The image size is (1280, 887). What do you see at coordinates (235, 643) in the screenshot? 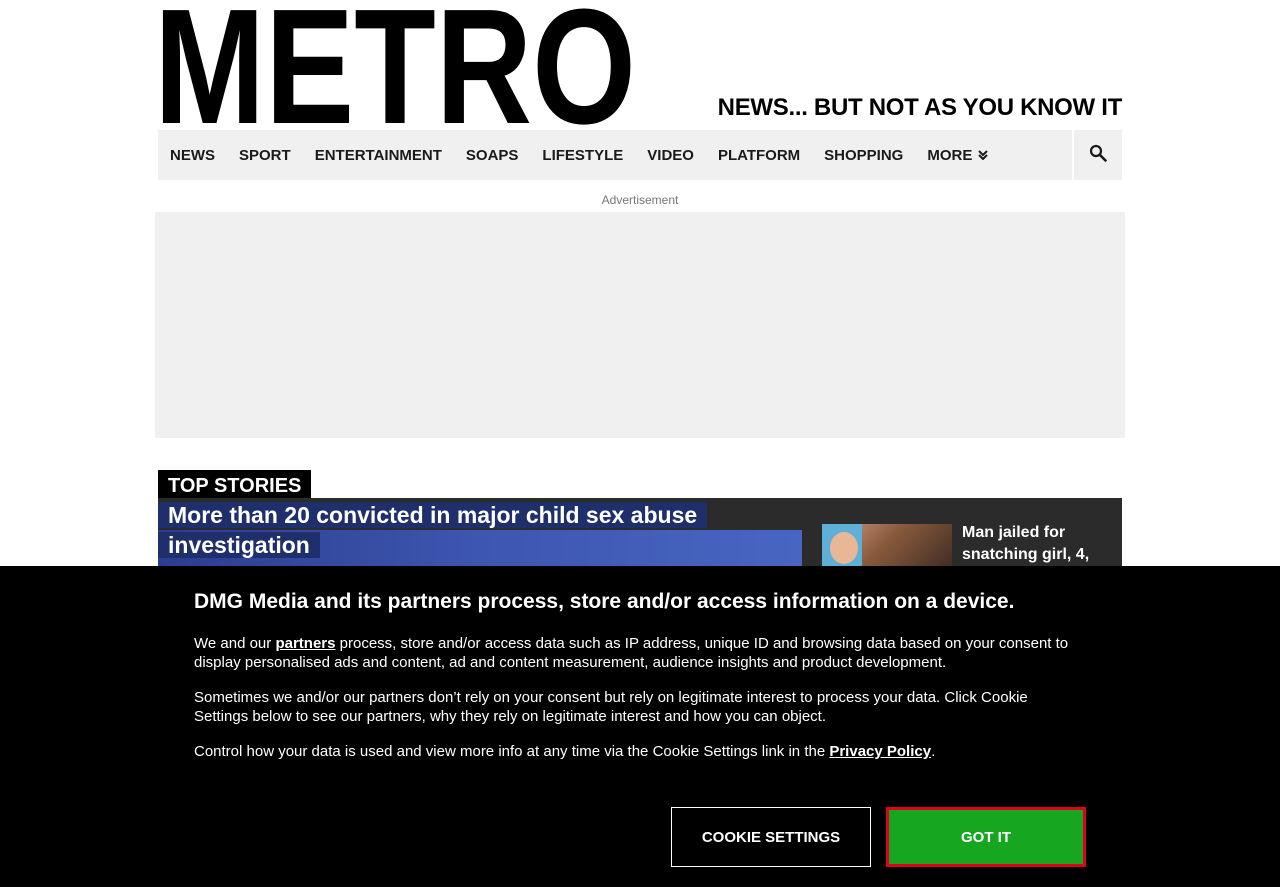
I see `consent-text: We and our` at bounding box center [235, 643].